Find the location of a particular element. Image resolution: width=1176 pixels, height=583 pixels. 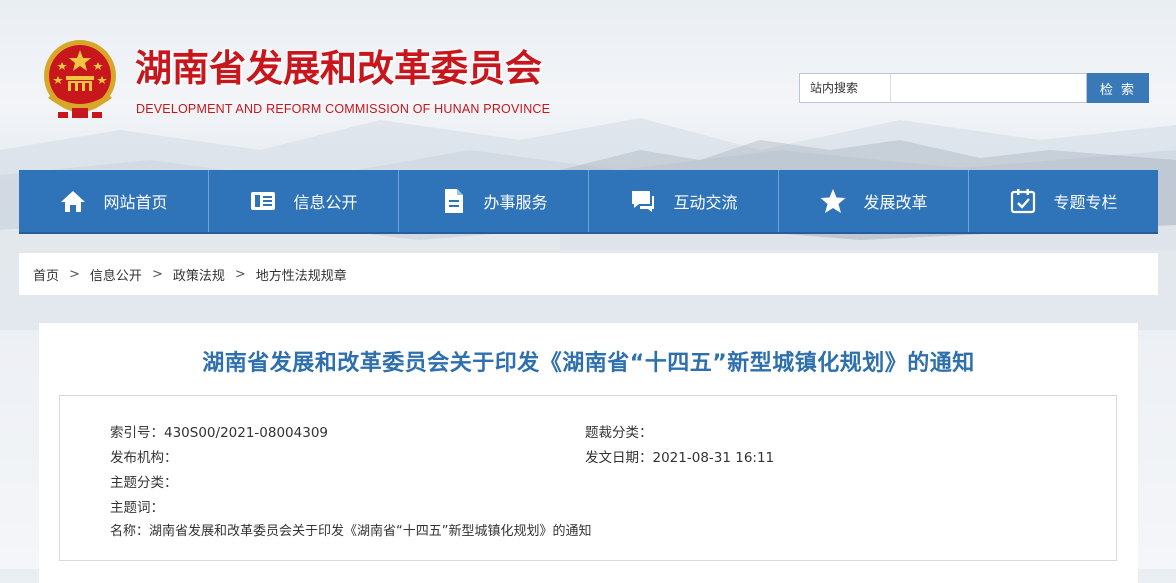

meta-category: 题裁分类： is located at coordinates (619, 433).